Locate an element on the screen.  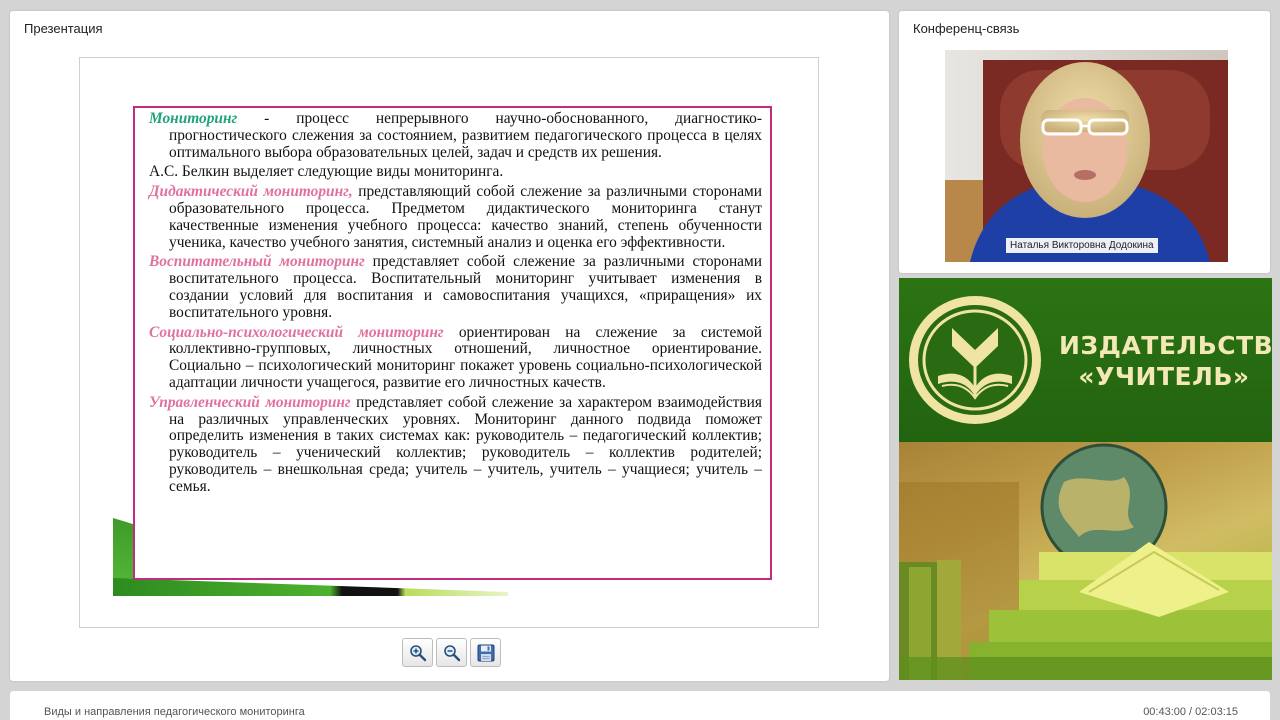
conference-panel-title: Конференц-связь is located at coordinates (966, 28).